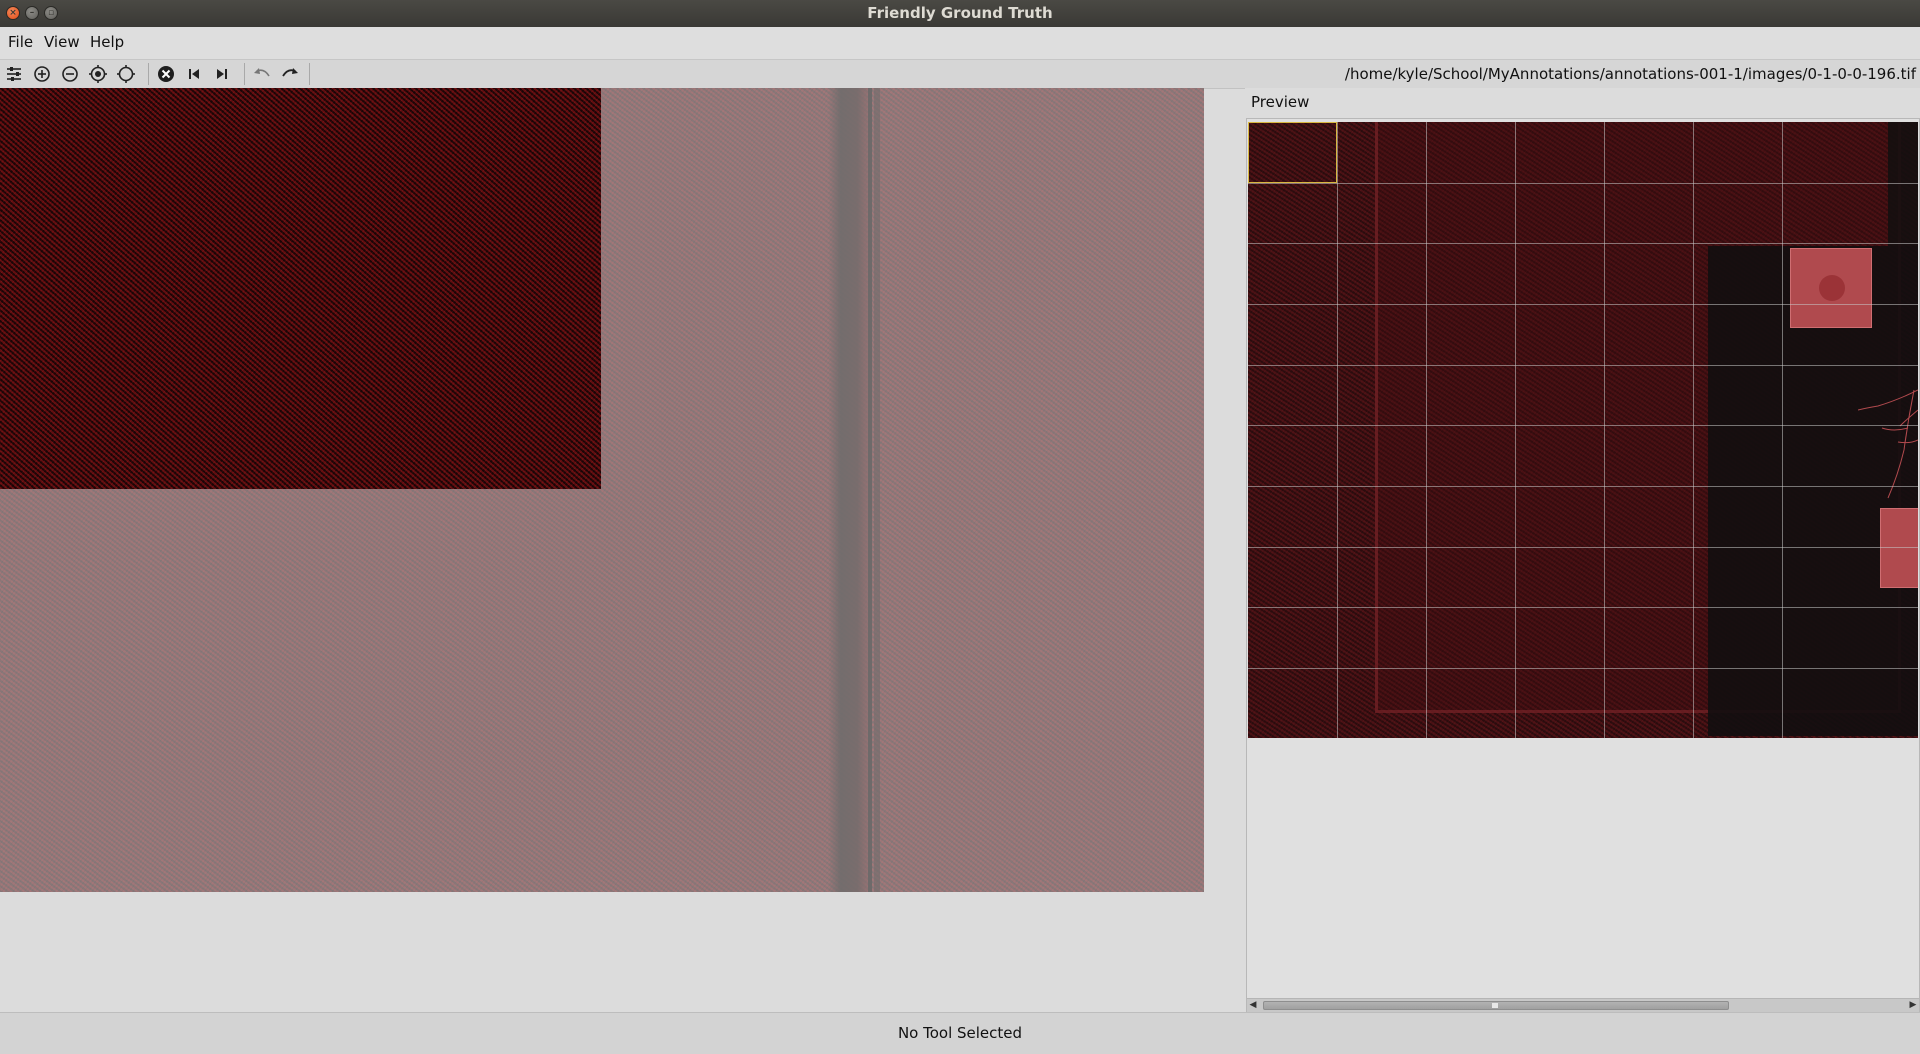 The height and width of the screenshot is (1054, 1920). I want to click on close-icon: ×, so click(13, 13).